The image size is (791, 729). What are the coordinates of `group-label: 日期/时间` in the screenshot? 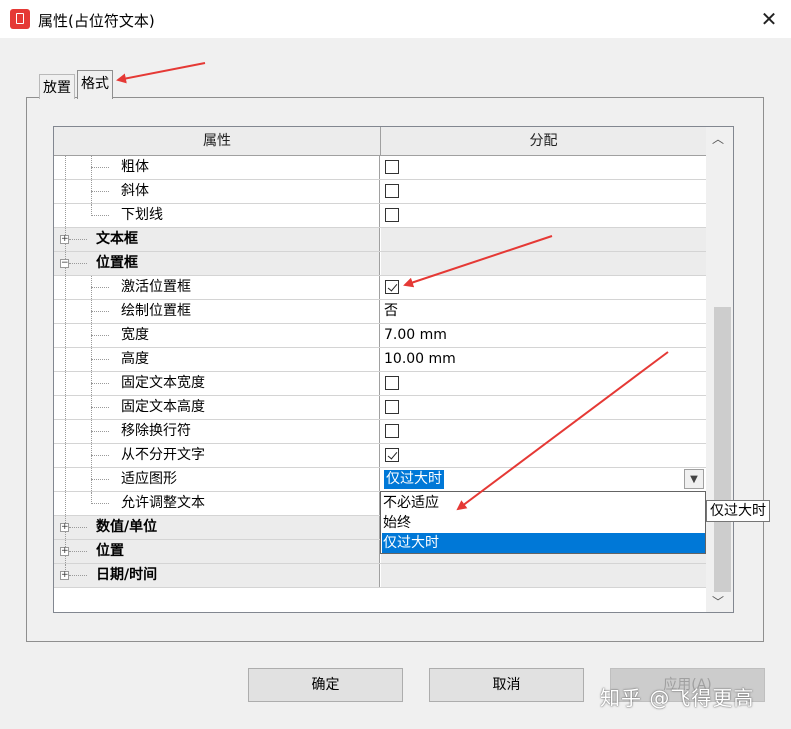 It's located at (127, 575).